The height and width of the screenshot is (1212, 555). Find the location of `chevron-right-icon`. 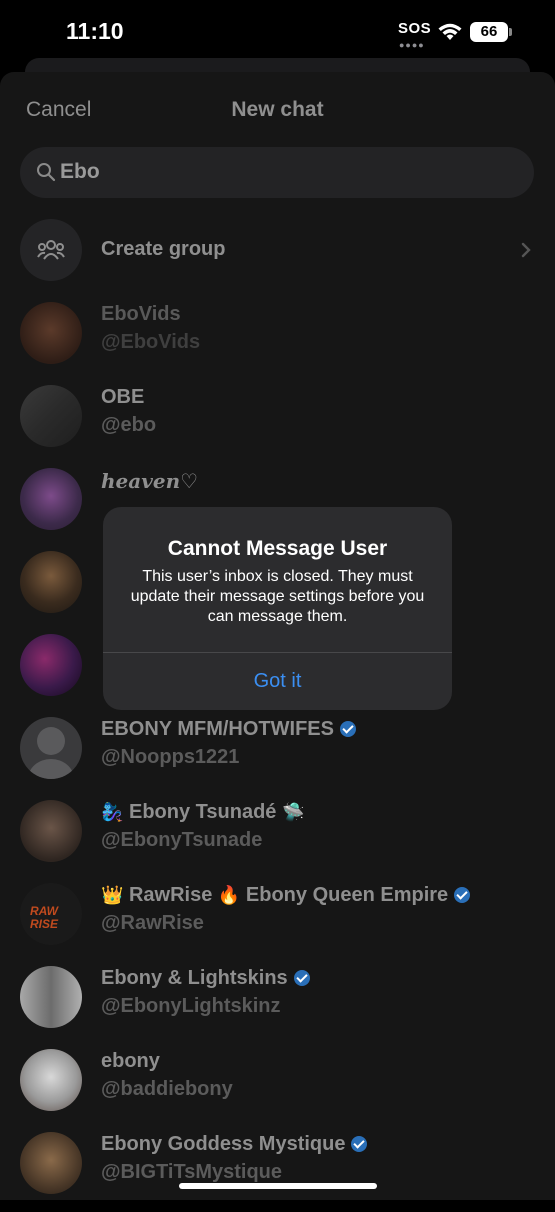

chevron-right-icon is located at coordinates (526, 250).